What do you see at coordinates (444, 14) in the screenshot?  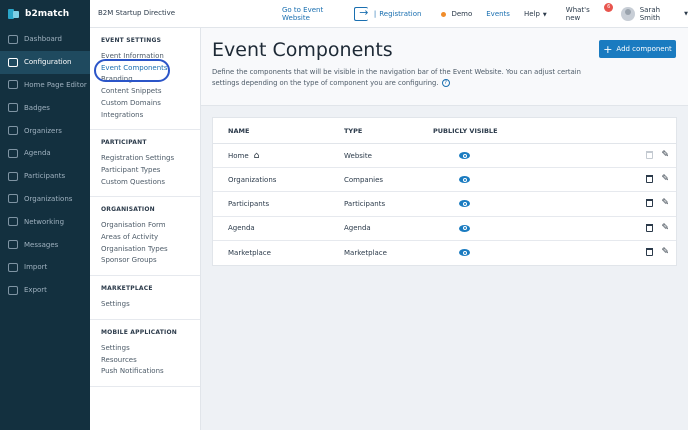 I see `status-dot-icon` at bounding box center [444, 14].